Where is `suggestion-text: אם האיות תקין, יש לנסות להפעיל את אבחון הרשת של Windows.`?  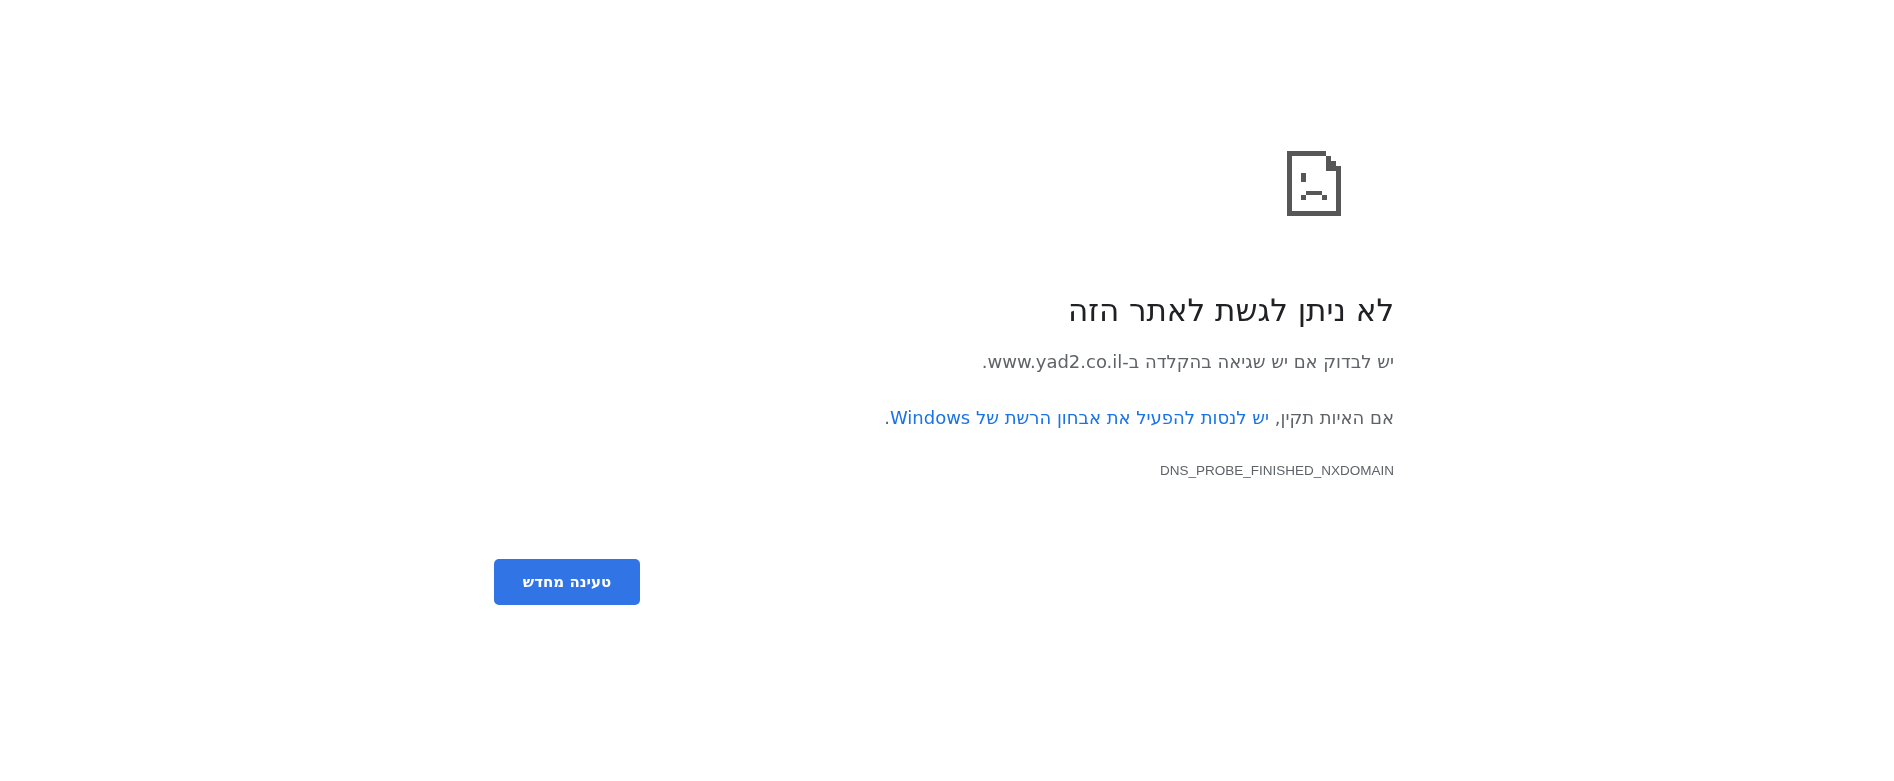 suggestion-text: אם האיות תקין, יש לנסות להפעיל את אבחון הרשת של Windows. is located at coordinates (1138, 418).